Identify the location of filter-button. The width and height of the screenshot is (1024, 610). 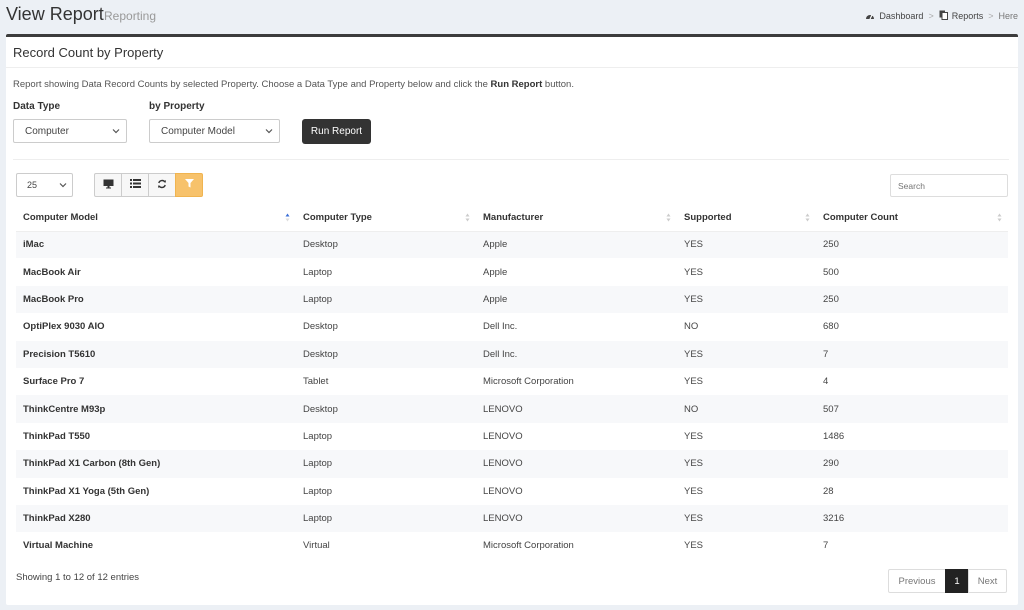
(189, 185).